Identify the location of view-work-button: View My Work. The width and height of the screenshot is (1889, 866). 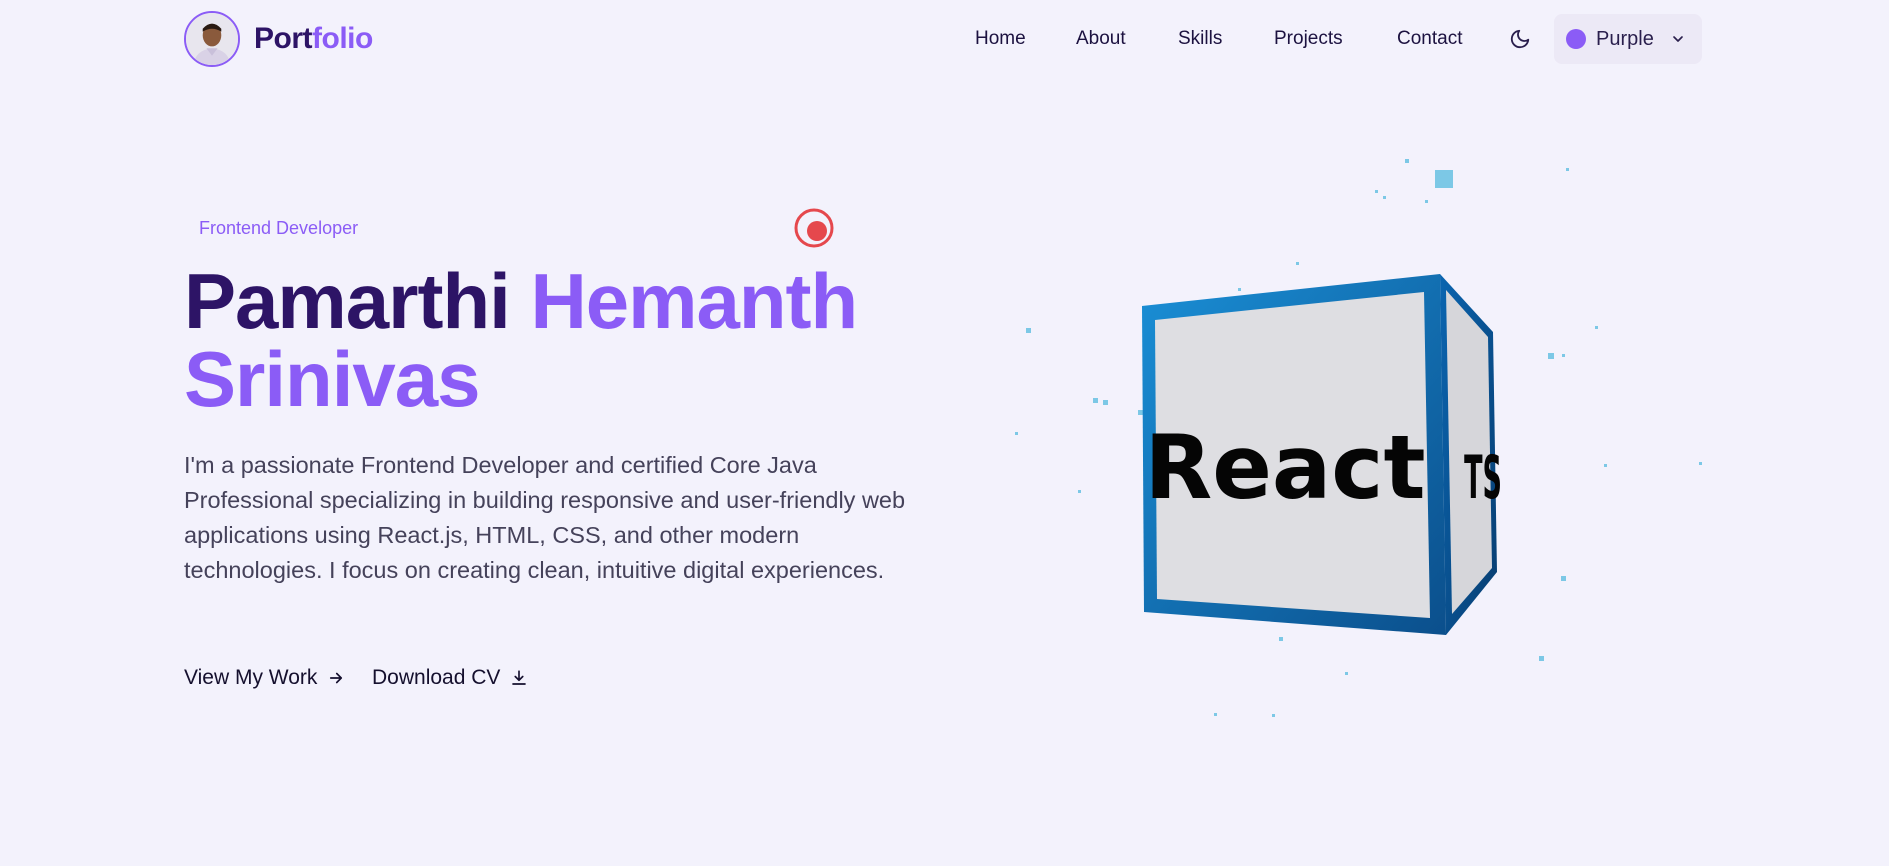
(264, 678).